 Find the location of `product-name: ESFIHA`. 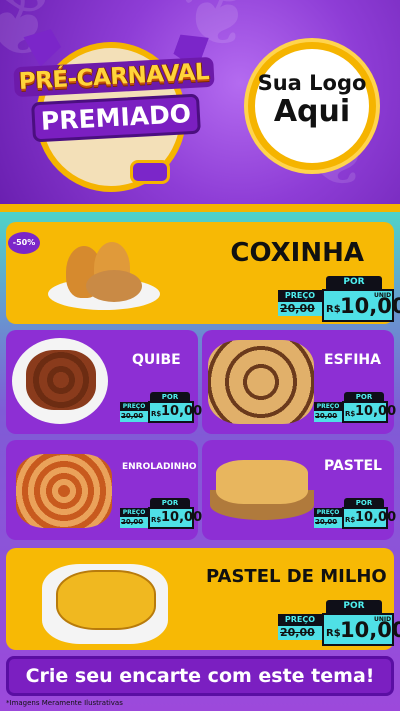

product-name: ESFIHA is located at coordinates (352, 360).